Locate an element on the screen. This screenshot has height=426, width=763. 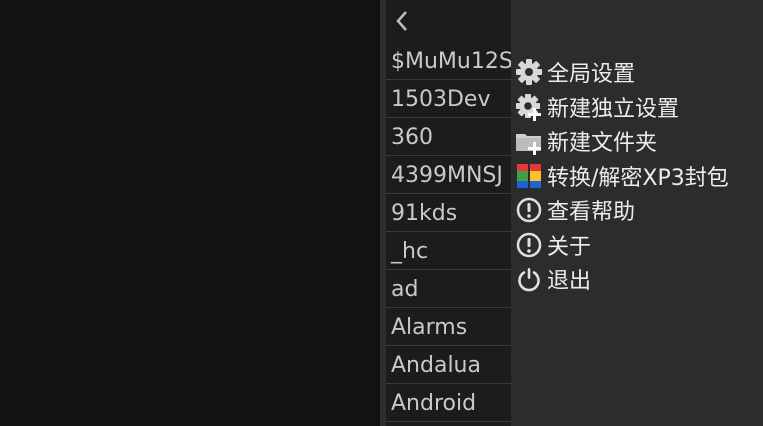
file-name: 360 is located at coordinates (412, 137).